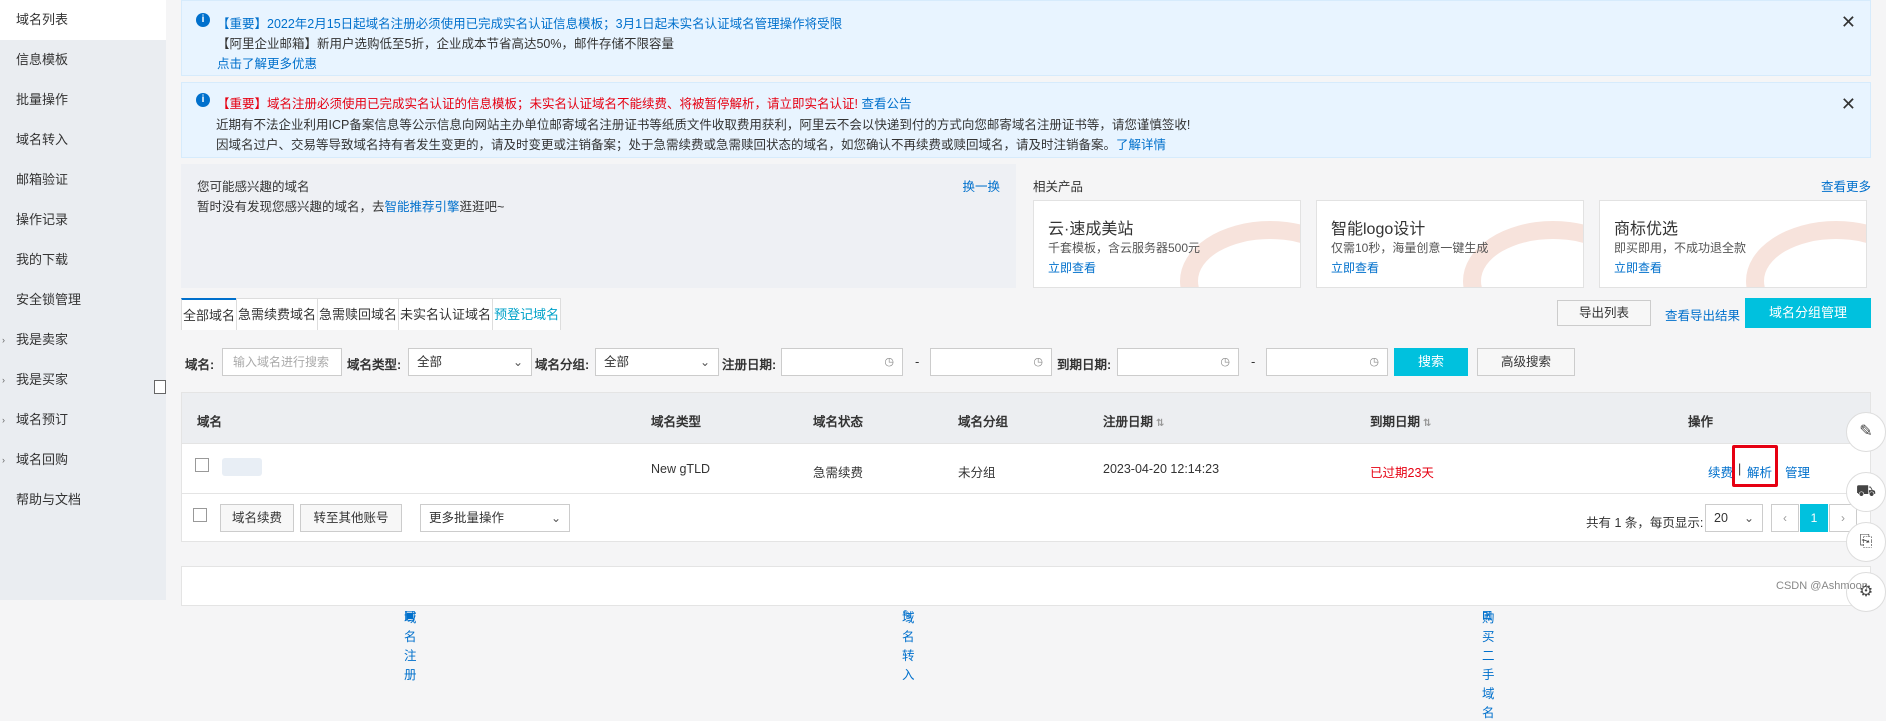  What do you see at coordinates (842, 362) in the screenshot?
I see `reg-date-start: ◷` at bounding box center [842, 362].